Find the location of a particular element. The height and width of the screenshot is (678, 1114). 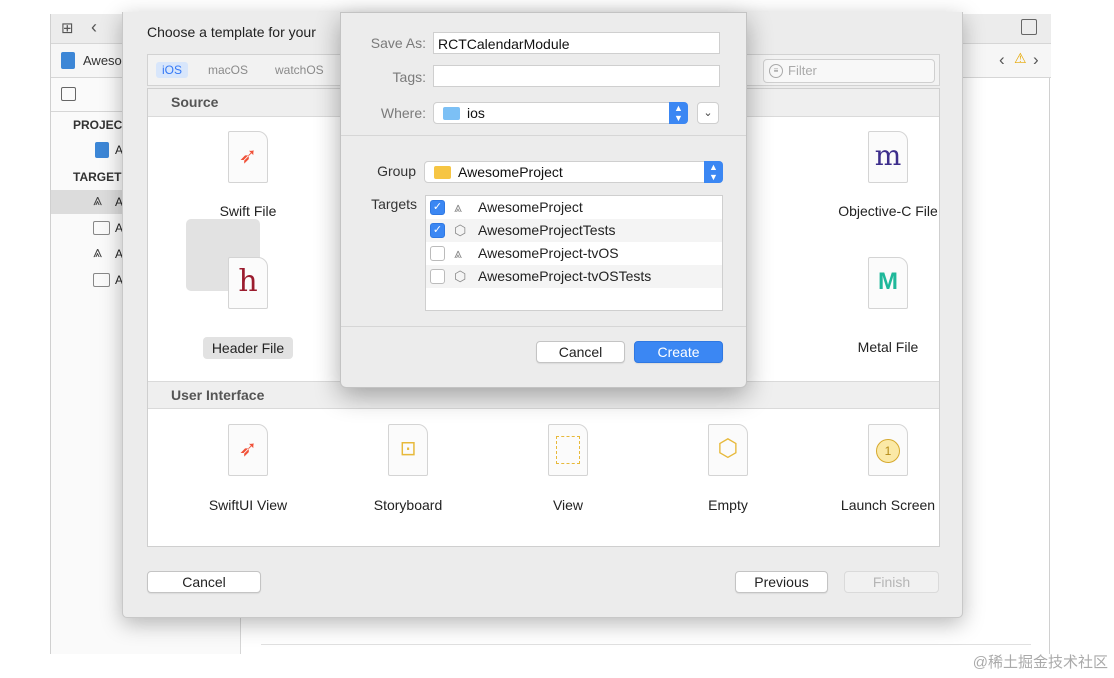

tab-macos: macOS is located at coordinates (228, 70).